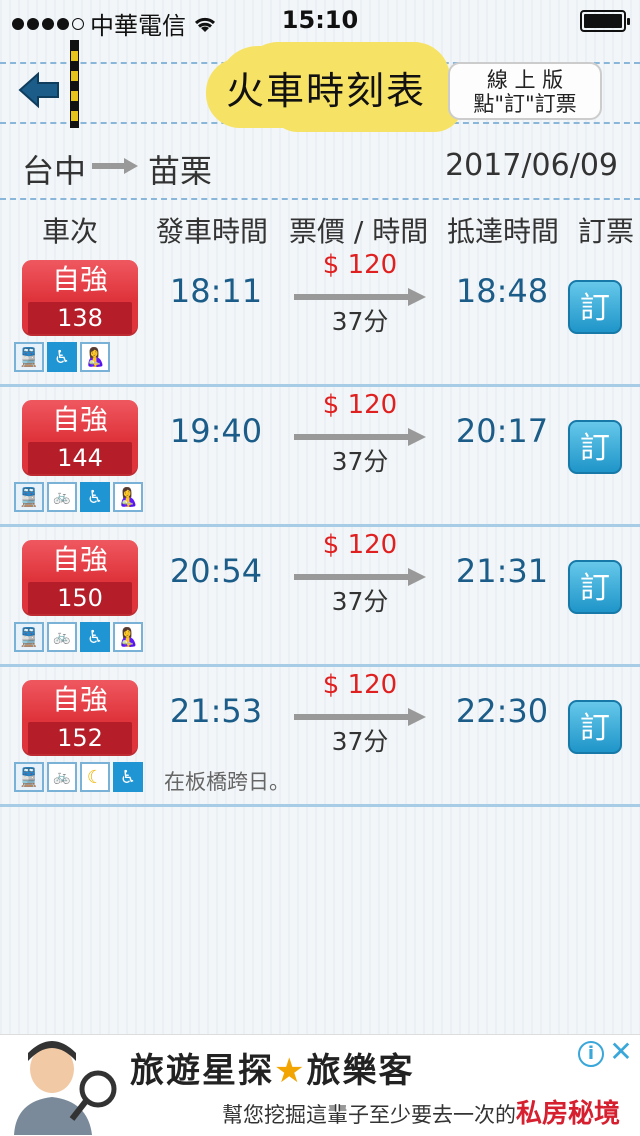 Image resolution: width=640 pixels, height=1136 pixels. I want to click on origin-station: 台中, so click(54, 171).